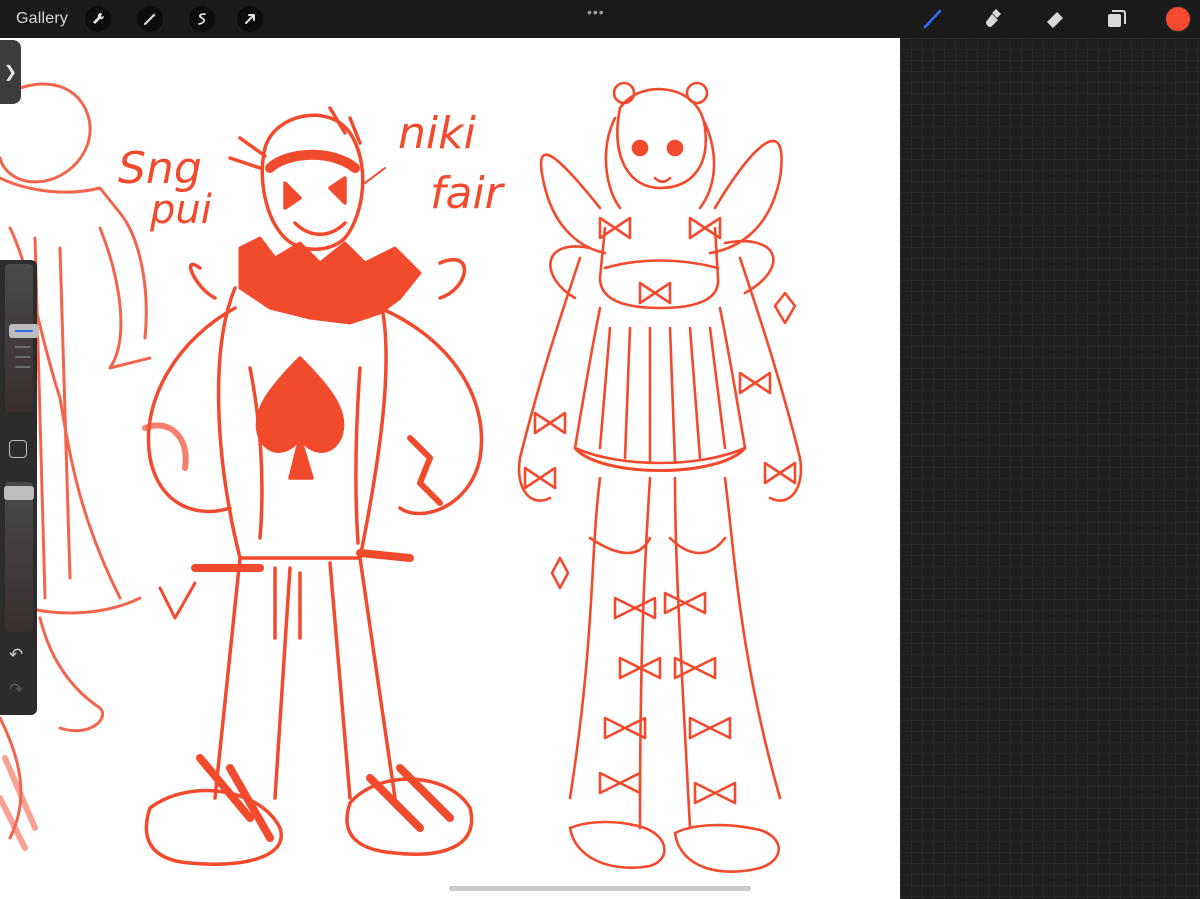 This screenshot has width=1200, height=899. I want to click on sidebar-toggle-button: ❯, so click(10, 72).